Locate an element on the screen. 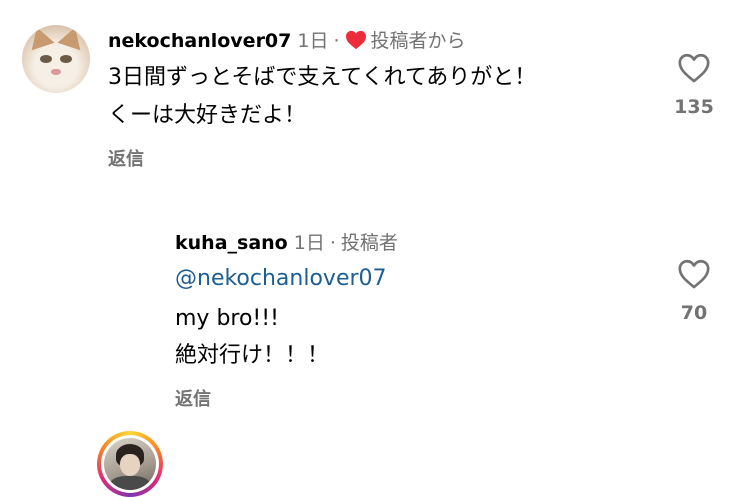  like-count: 135 is located at coordinates (694, 107).